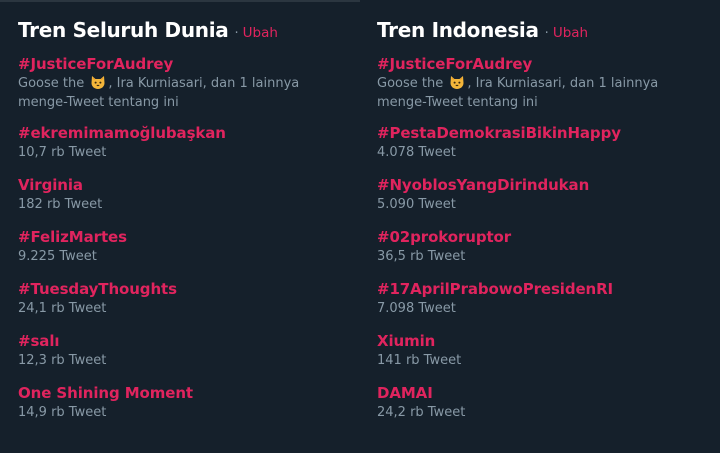  I want to click on tweet-count: 36,5 rb Tweet, so click(421, 256).